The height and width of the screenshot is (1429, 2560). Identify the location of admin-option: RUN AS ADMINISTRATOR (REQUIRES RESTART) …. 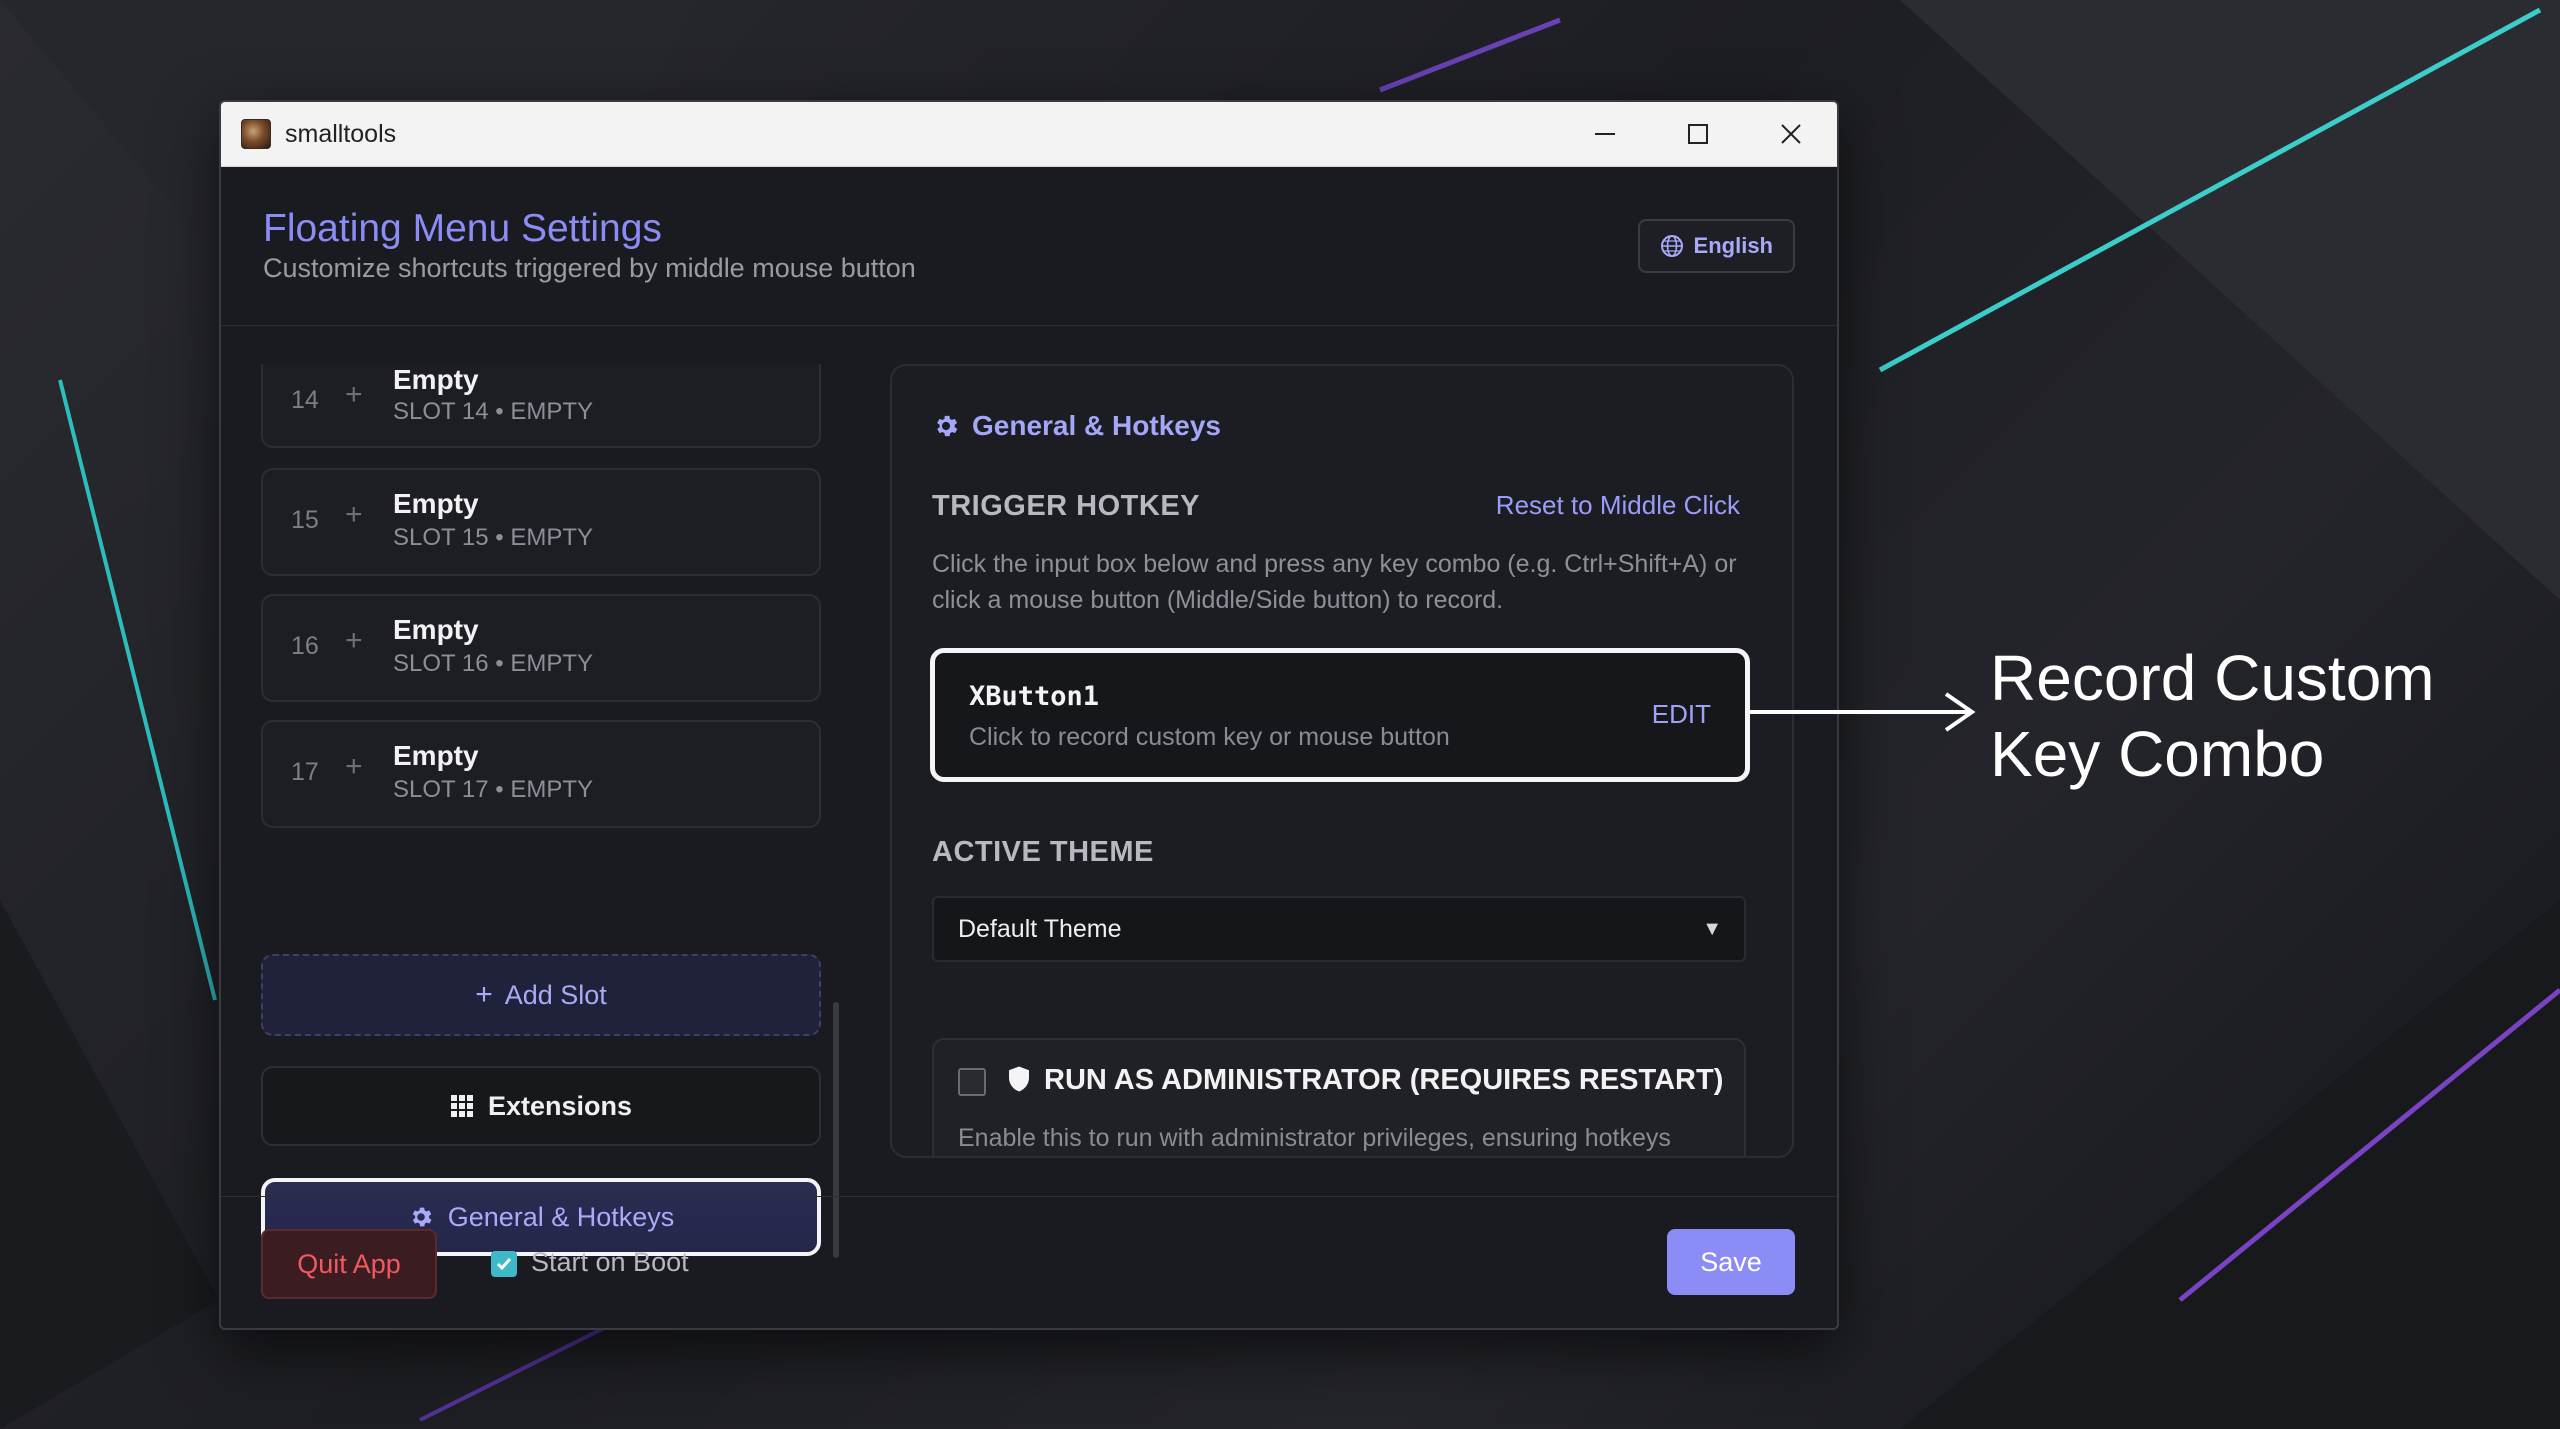
(1339, 1097).